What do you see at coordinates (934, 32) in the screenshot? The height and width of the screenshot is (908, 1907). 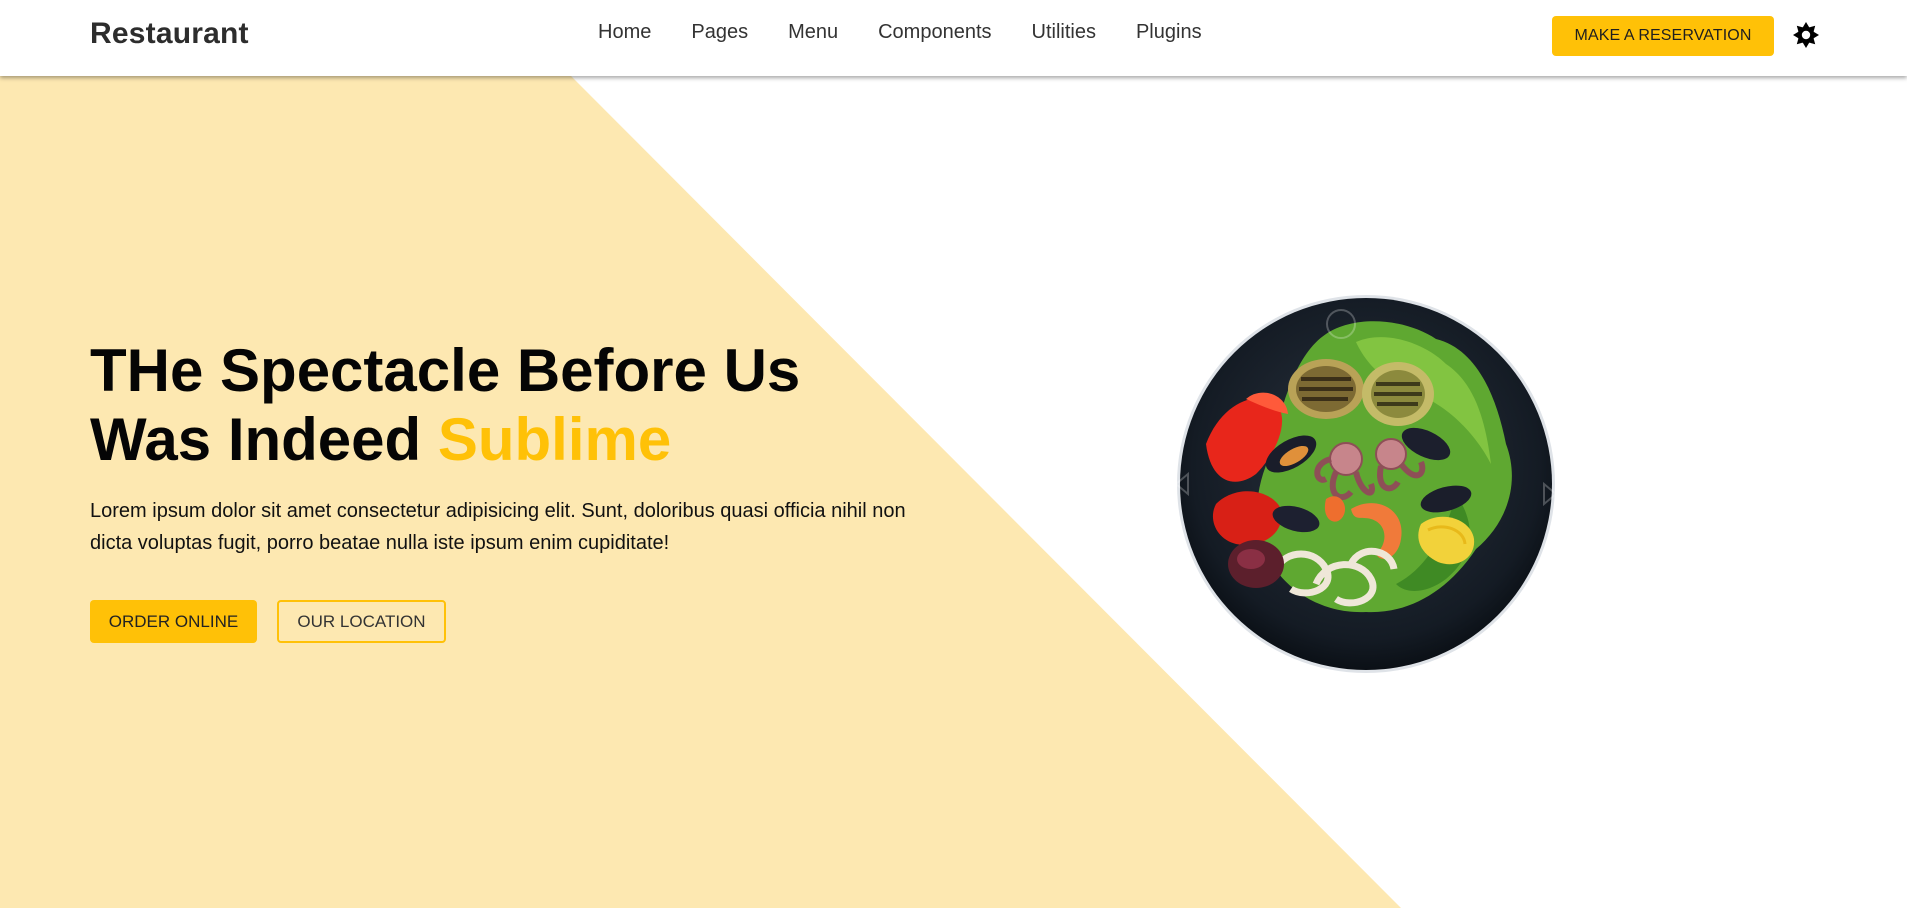 I see `nav-components: Components` at bounding box center [934, 32].